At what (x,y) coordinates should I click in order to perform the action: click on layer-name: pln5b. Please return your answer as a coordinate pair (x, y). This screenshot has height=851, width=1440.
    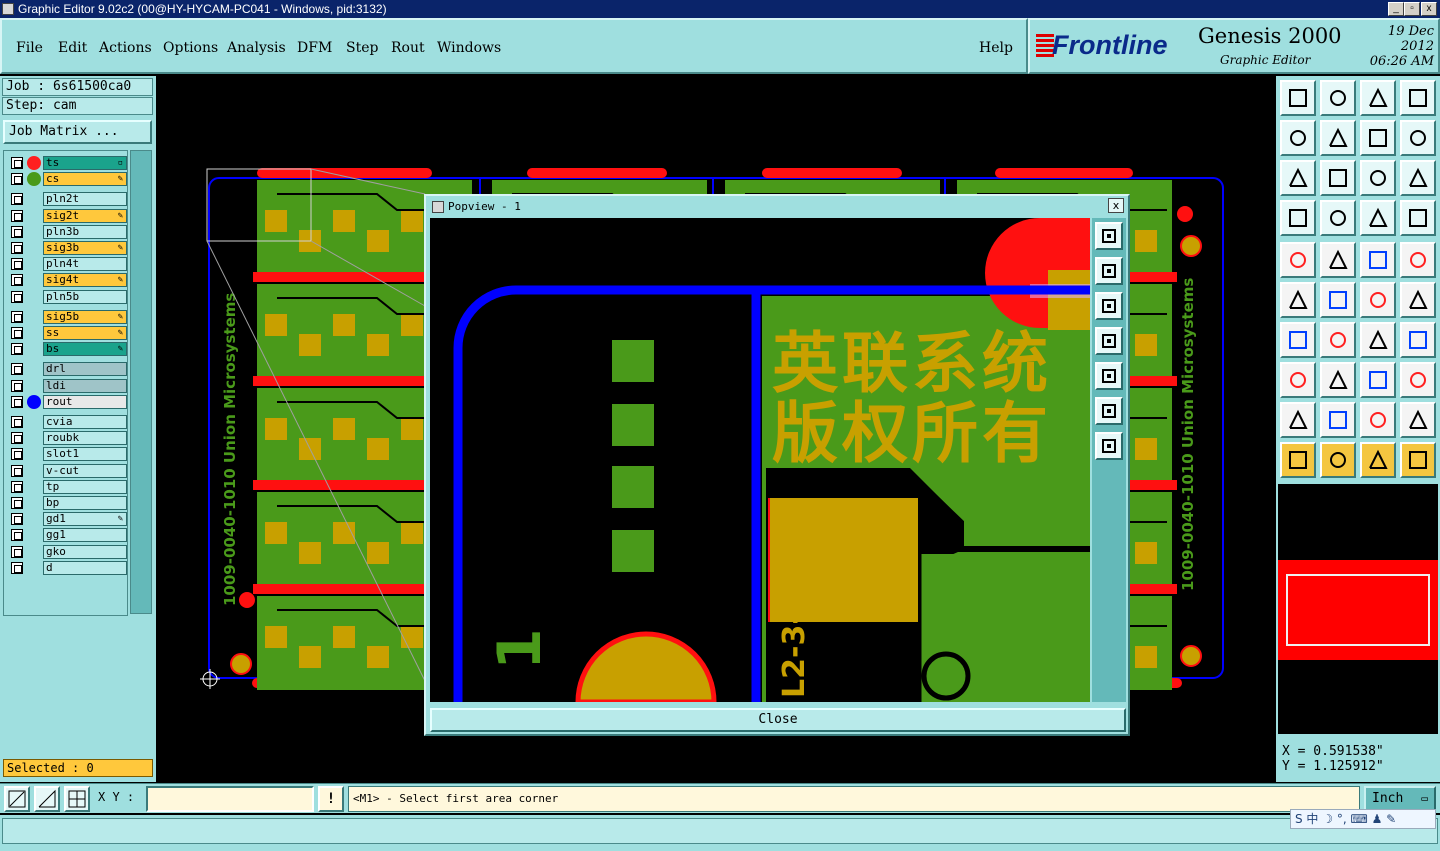
    Looking at the image, I should click on (85, 296).